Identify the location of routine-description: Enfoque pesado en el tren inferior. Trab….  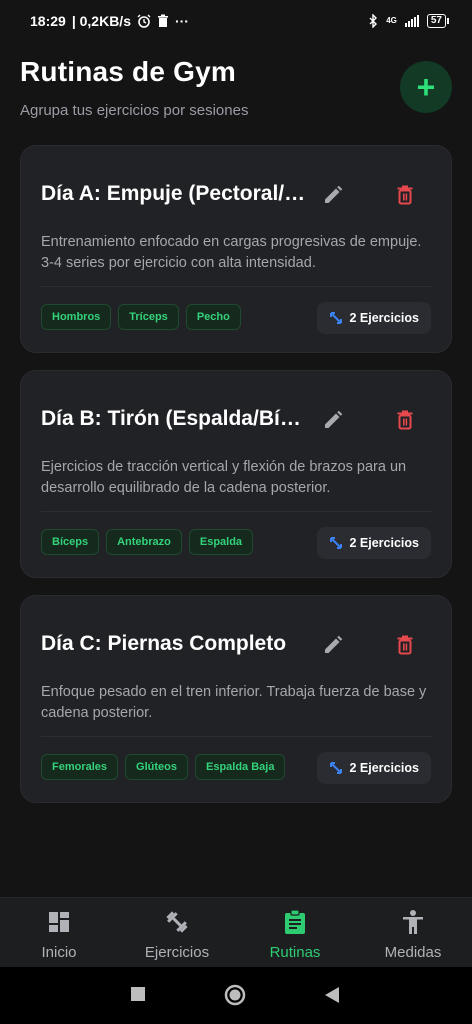
(234, 702).